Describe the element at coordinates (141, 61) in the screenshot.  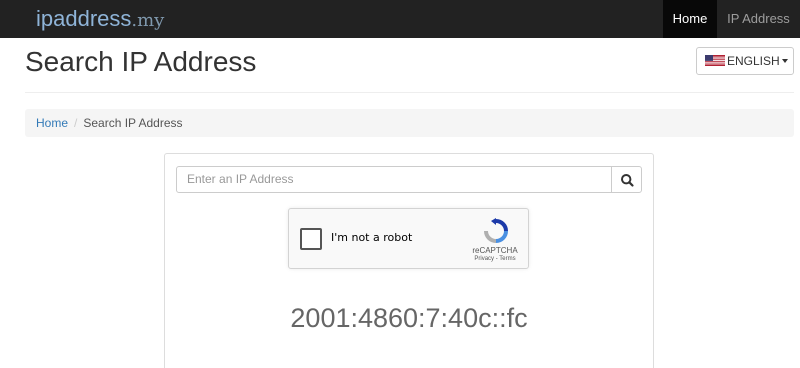
I see `page-title: Search IP Address` at that location.